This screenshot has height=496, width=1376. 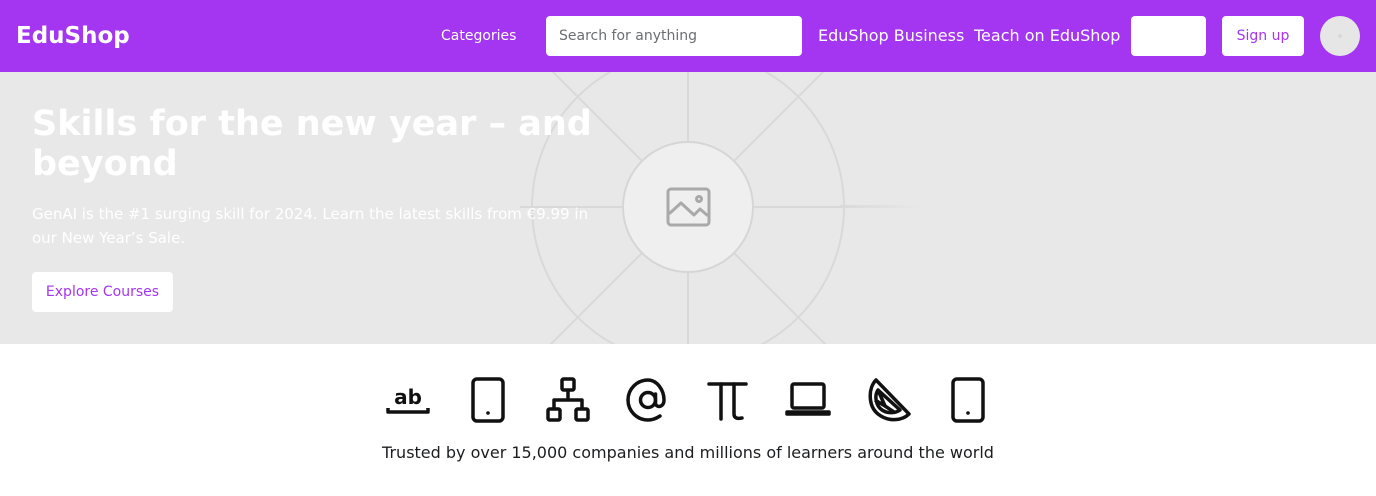 What do you see at coordinates (1168, 36) in the screenshot?
I see `login-button` at bounding box center [1168, 36].